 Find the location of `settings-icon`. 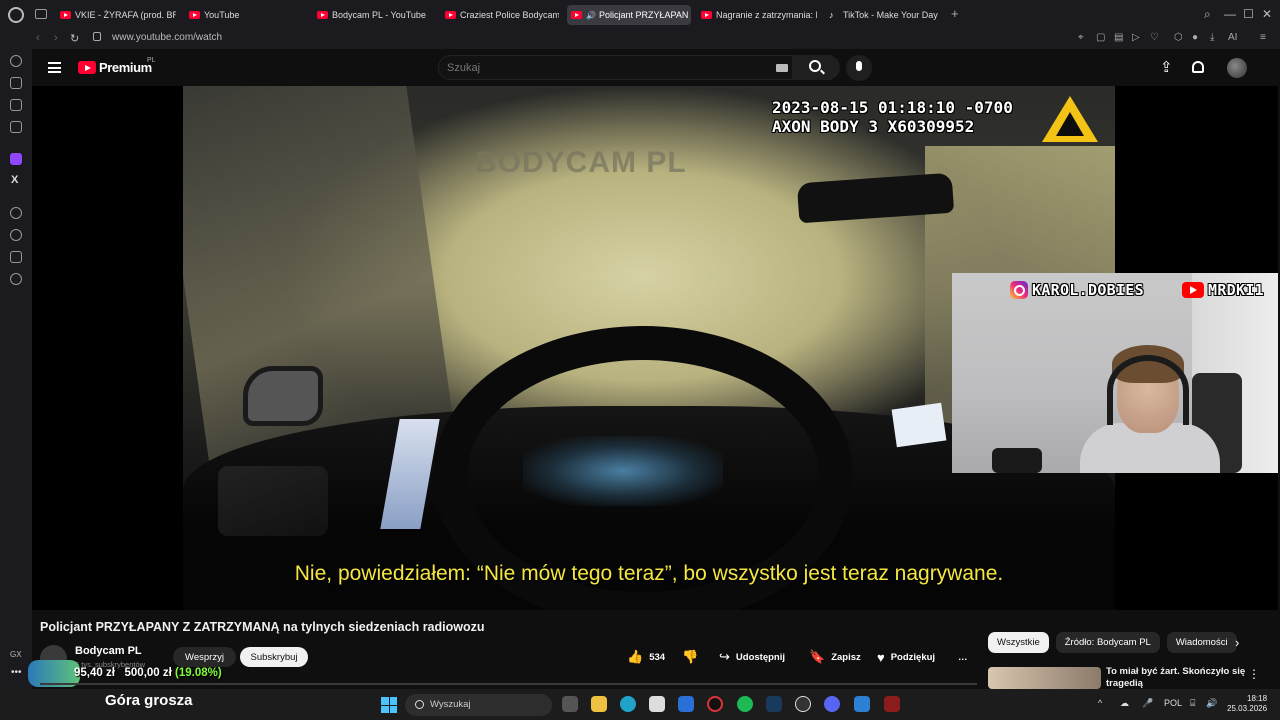

settings-icon is located at coordinates (16, 279).